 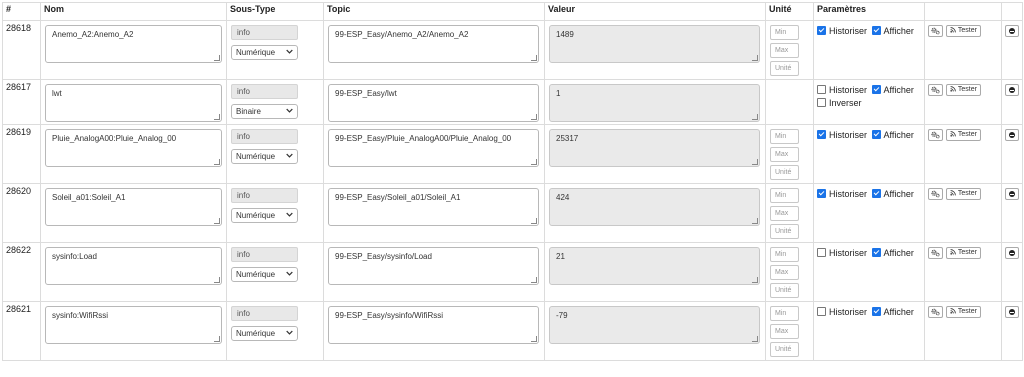 I want to click on cmd-id: 28621, so click(x=21, y=331).